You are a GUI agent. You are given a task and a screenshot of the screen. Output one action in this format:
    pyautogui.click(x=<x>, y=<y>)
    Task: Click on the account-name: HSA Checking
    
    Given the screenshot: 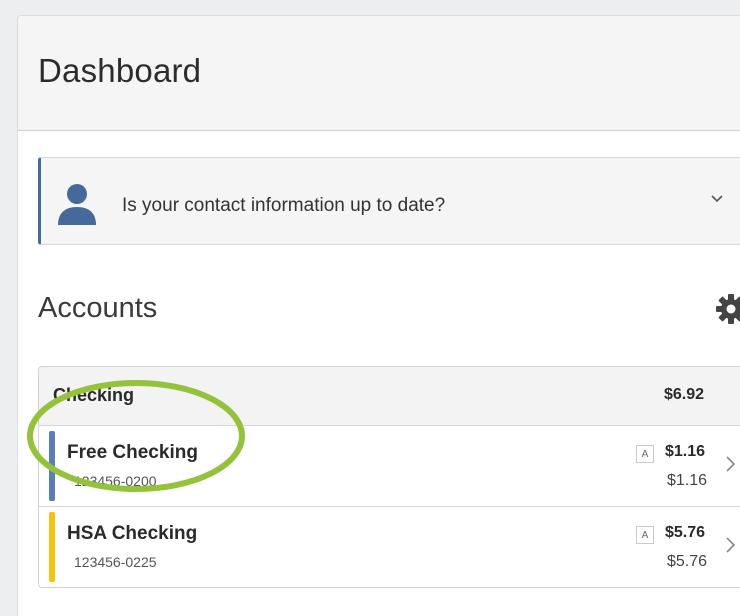 What is the action you would take?
    pyautogui.click(x=132, y=533)
    